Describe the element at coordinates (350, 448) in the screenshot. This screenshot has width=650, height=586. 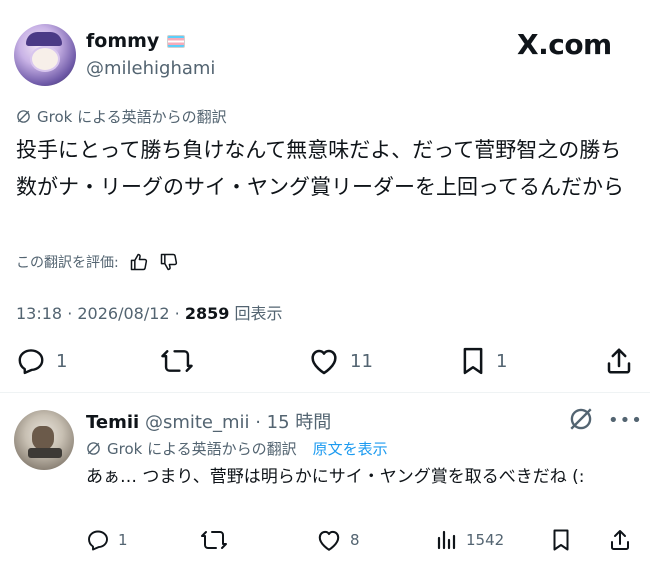
I see `show-original-link: 原文を表示` at that location.